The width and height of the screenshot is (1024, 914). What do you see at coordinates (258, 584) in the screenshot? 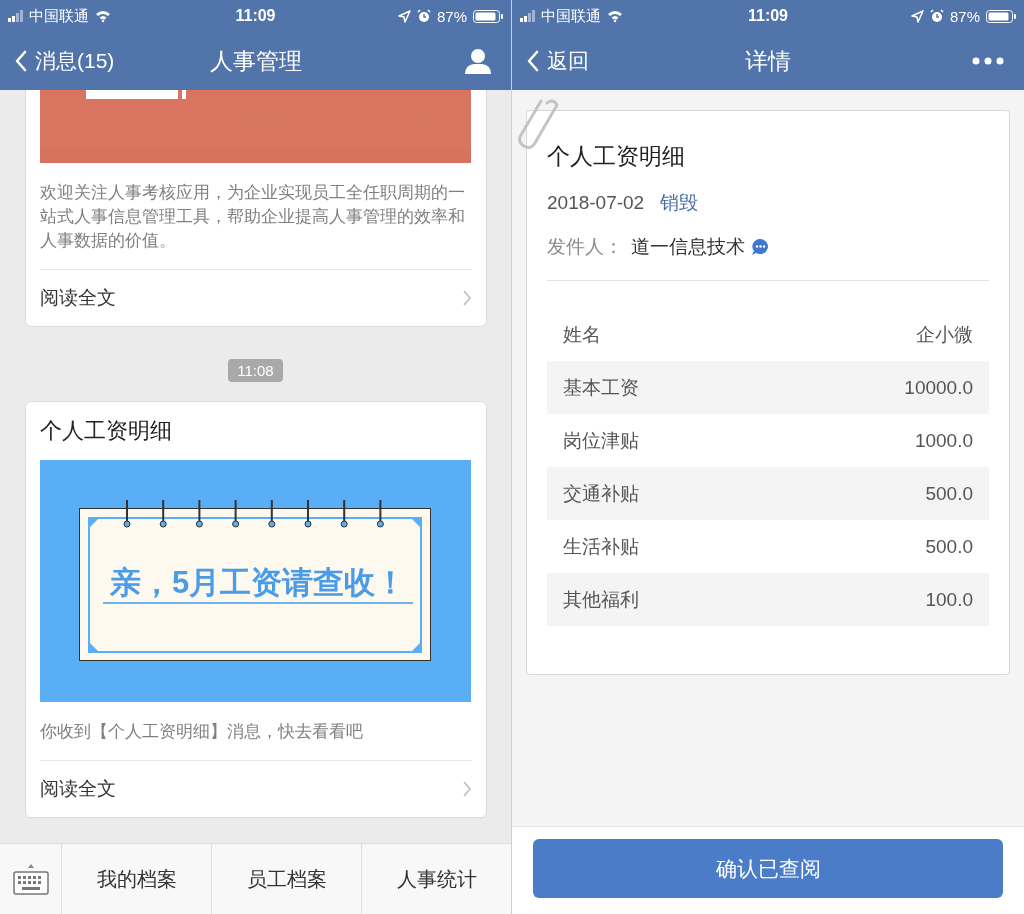
I see `banner-headline: 亲，5月工资请查收！` at bounding box center [258, 584].